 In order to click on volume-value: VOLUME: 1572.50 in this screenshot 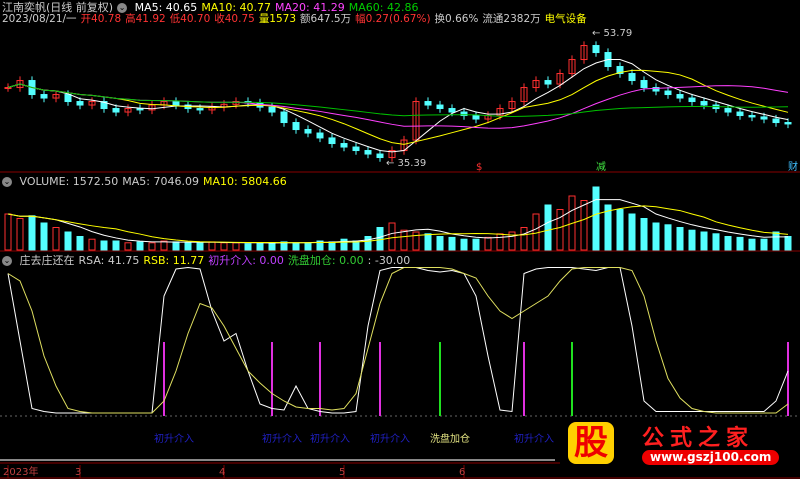, I will do `click(69, 181)`.